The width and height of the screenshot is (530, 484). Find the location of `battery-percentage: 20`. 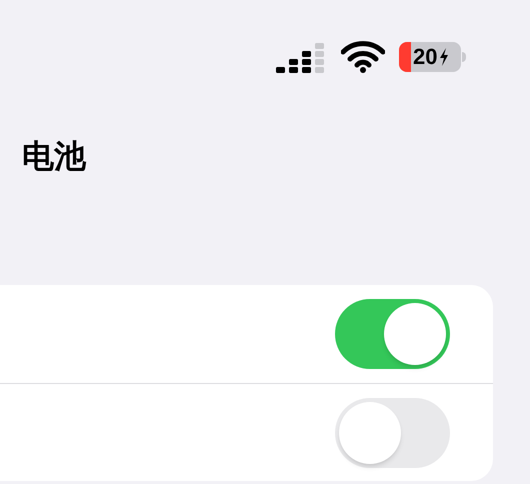

battery-percentage: 20 is located at coordinates (425, 57).